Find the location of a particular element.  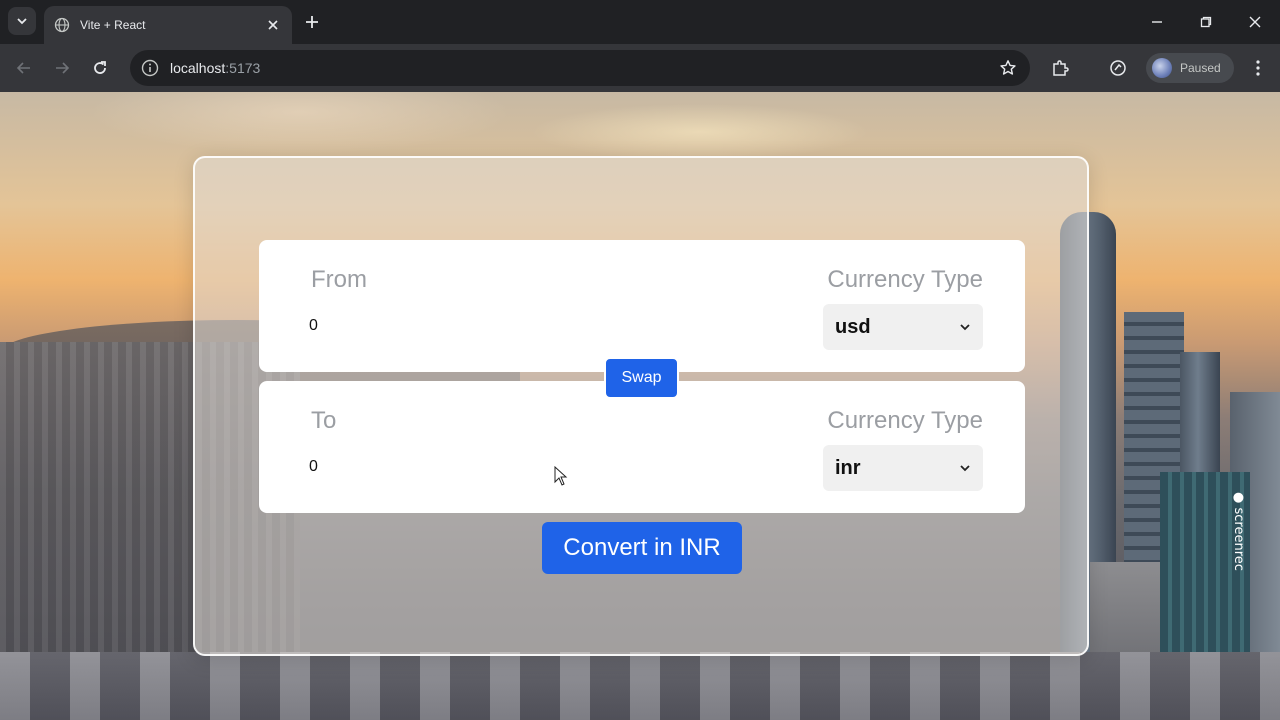

close-window-button is located at coordinates (1255, 22).